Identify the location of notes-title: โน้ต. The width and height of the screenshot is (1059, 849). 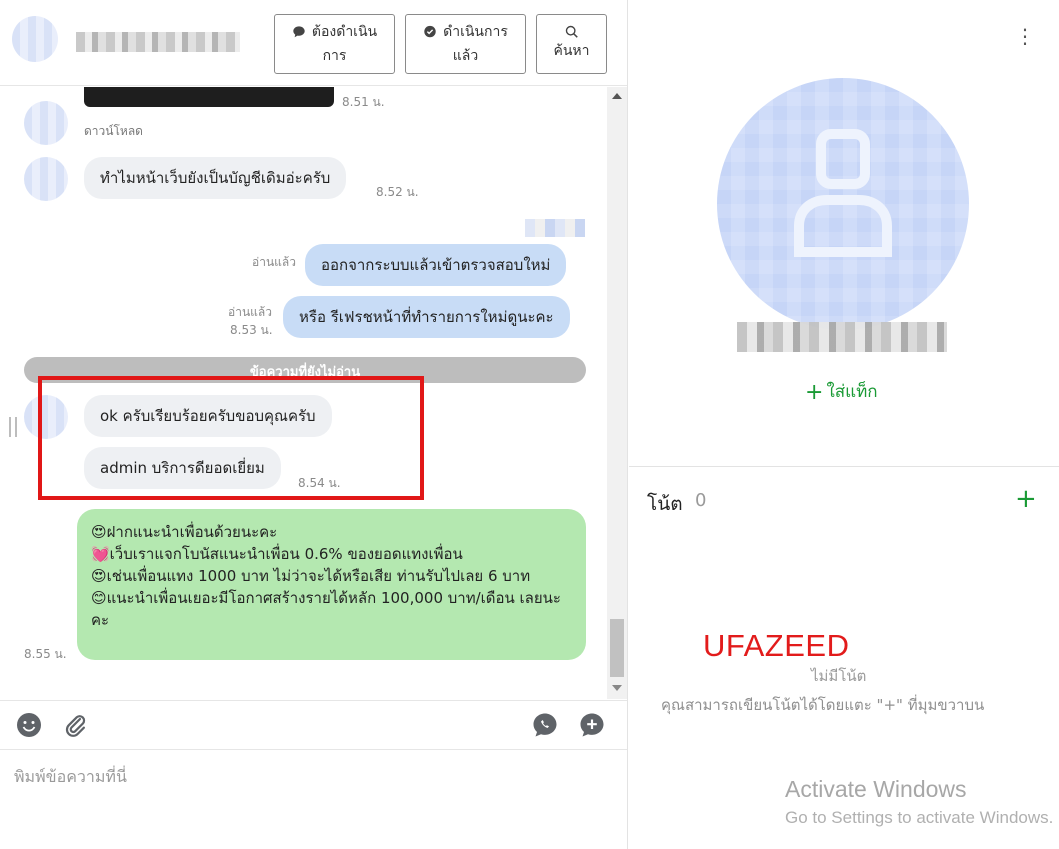
(665, 504).